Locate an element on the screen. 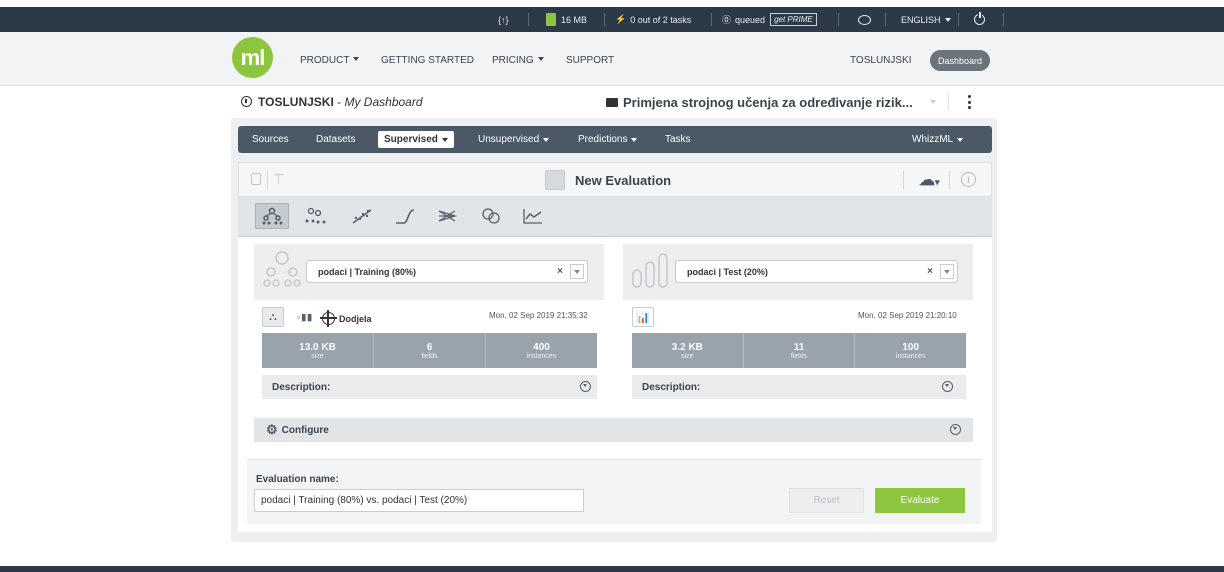 This screenshot has height=572, width=1224. stat-fields: 6 fields is located at coordinates (430, 350).